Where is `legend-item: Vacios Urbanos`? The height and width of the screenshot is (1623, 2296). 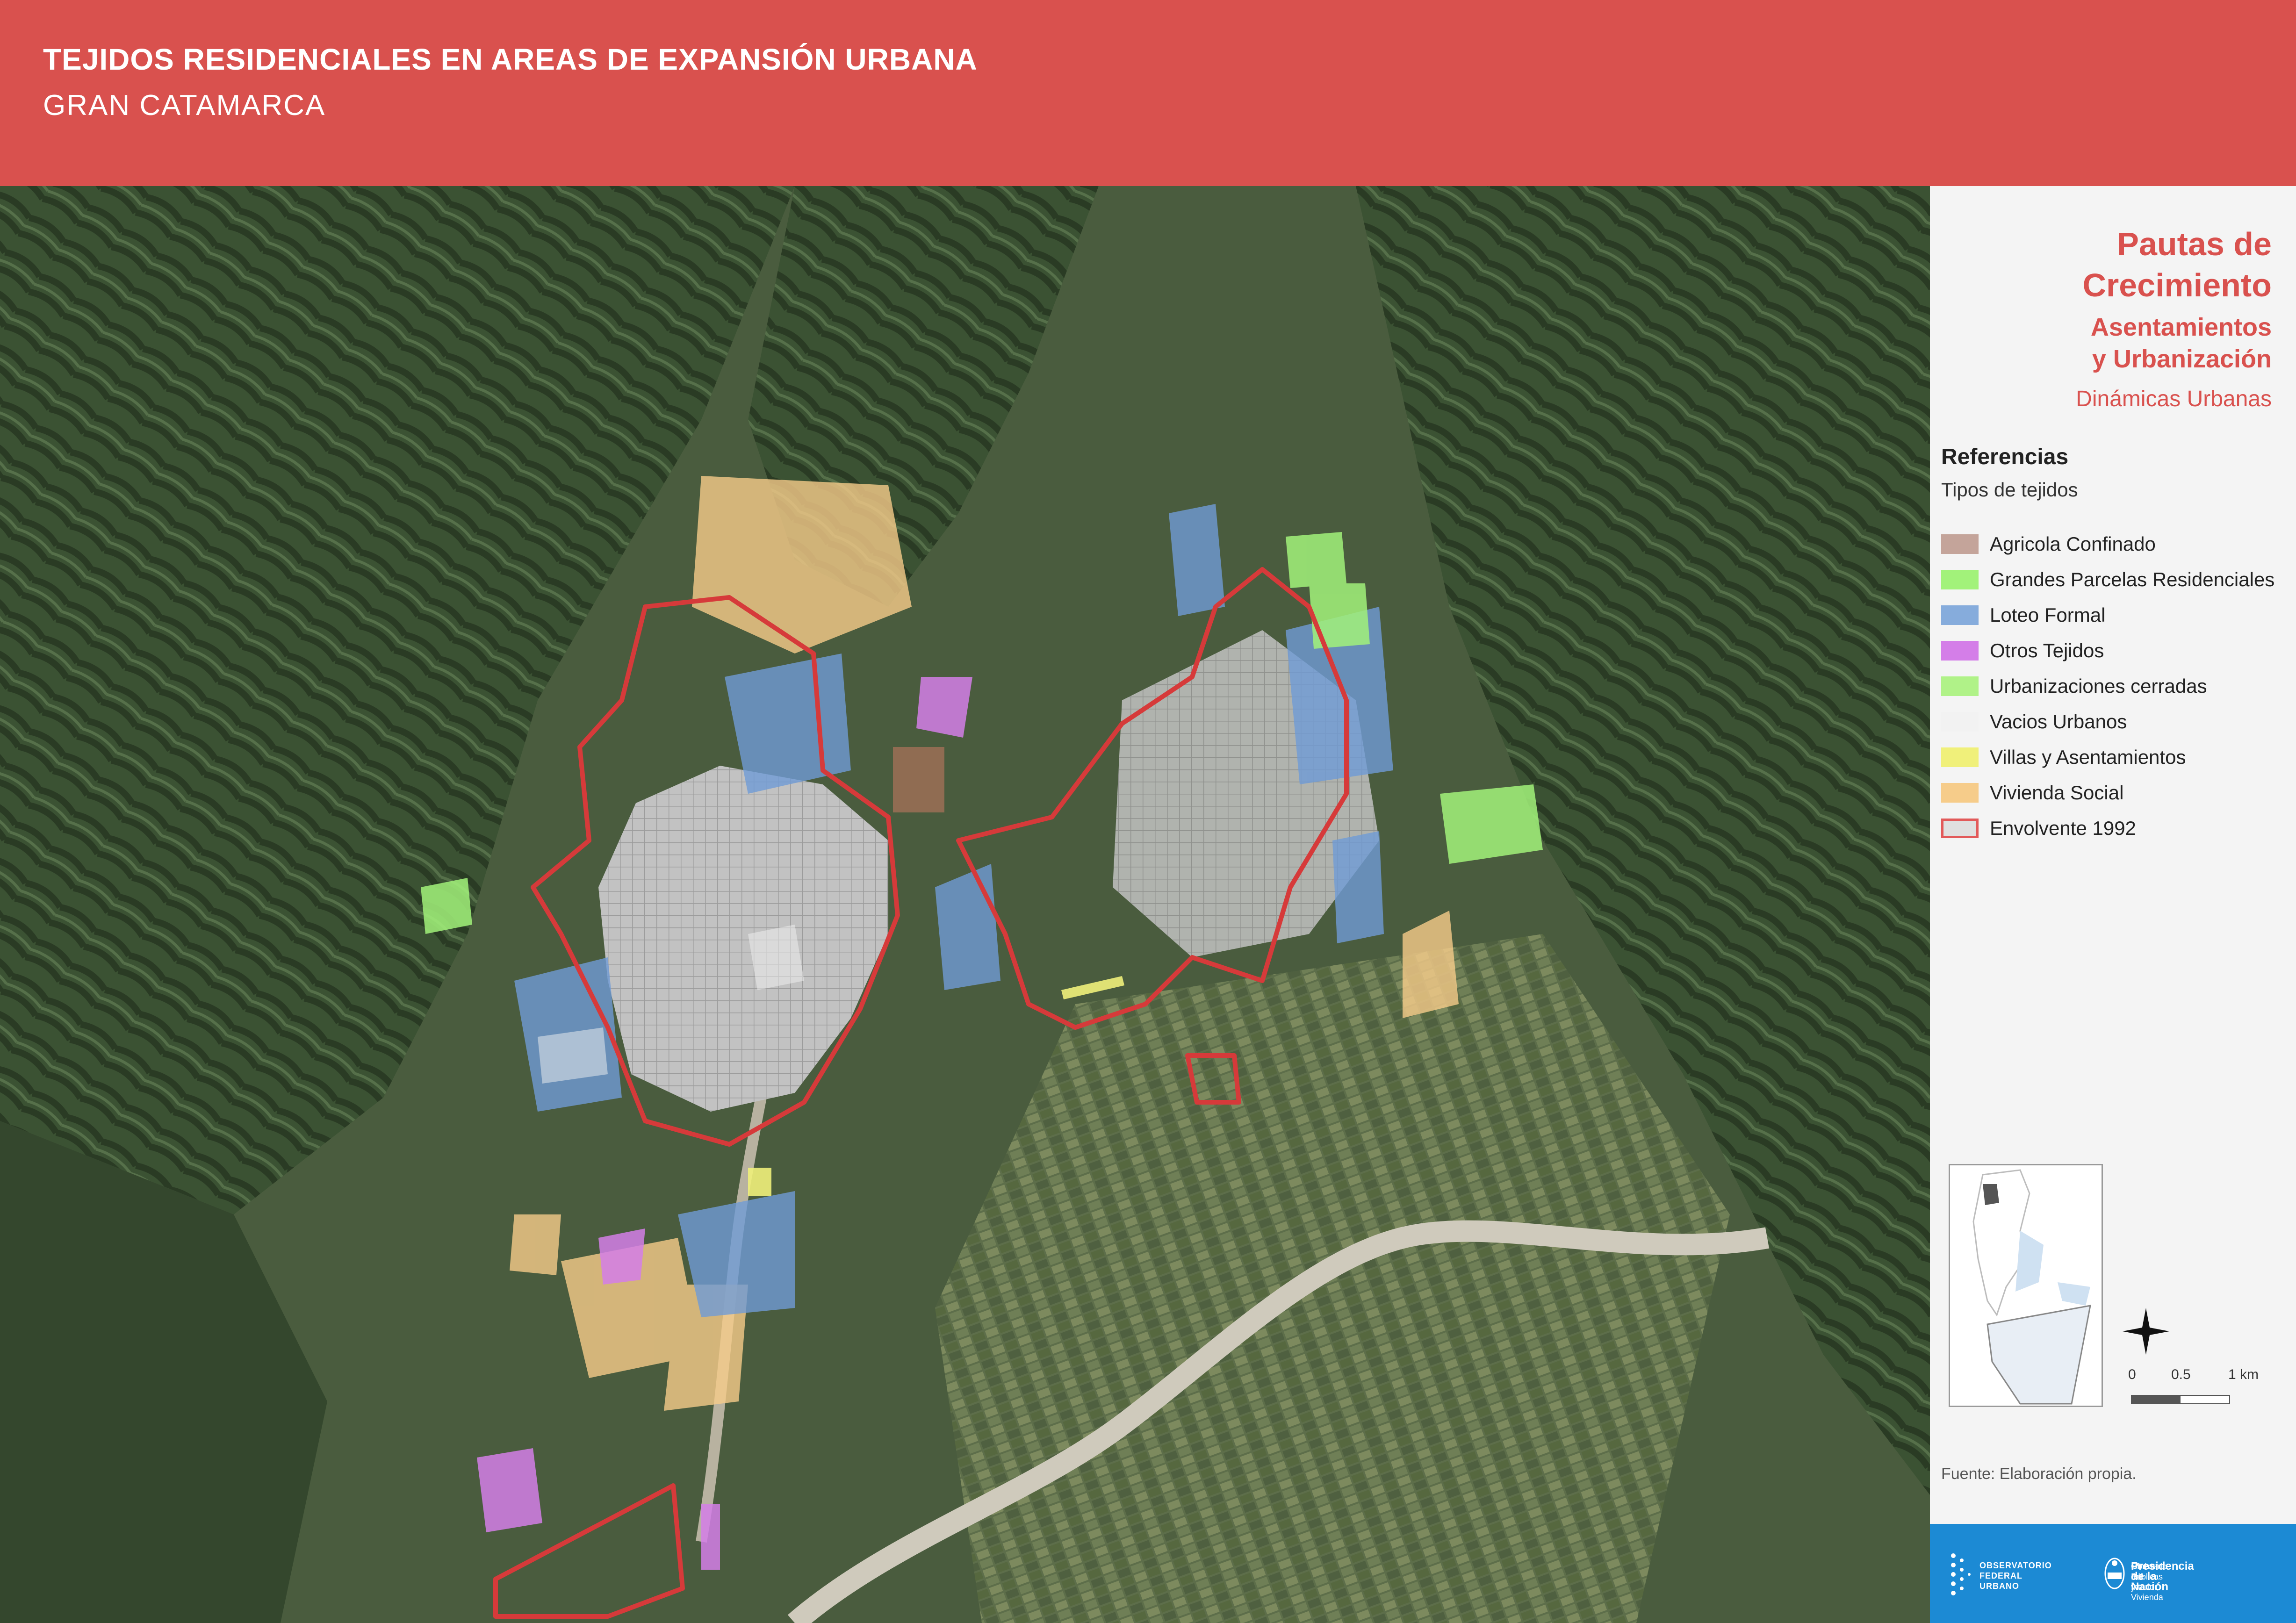 legend-item: Vacios Urbanos is located at coordinates (2107, 722).